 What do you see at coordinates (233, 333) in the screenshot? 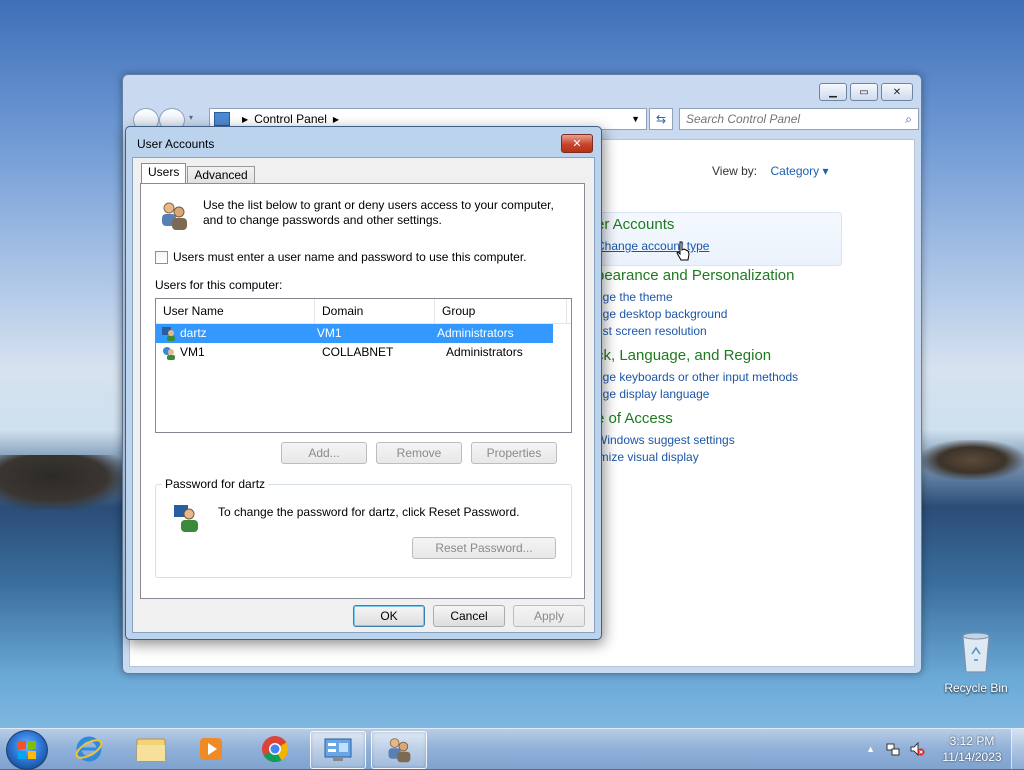
I see `user-cell: dartz` at bounding box center [233, 333].